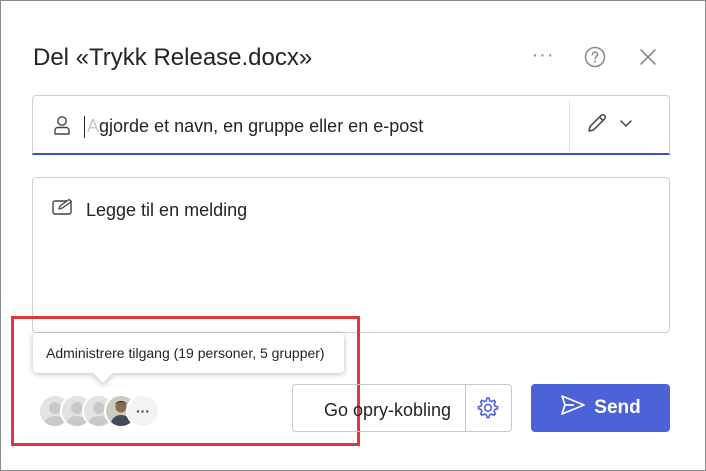 This screenshot has height=471, width=706. I want to click on text-caret, so click(84, 127).